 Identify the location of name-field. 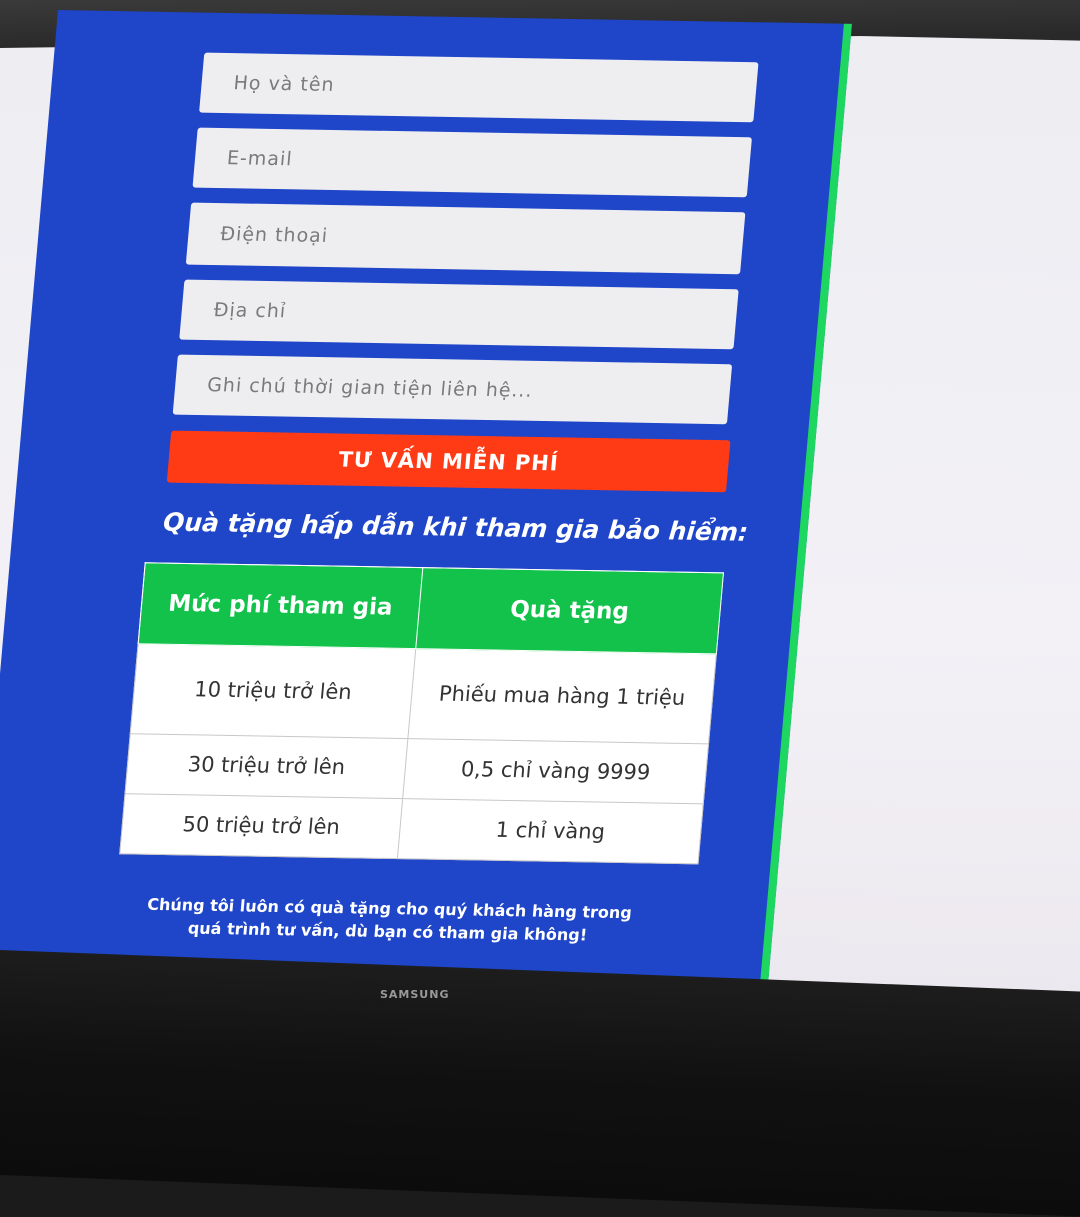
(479, 87).